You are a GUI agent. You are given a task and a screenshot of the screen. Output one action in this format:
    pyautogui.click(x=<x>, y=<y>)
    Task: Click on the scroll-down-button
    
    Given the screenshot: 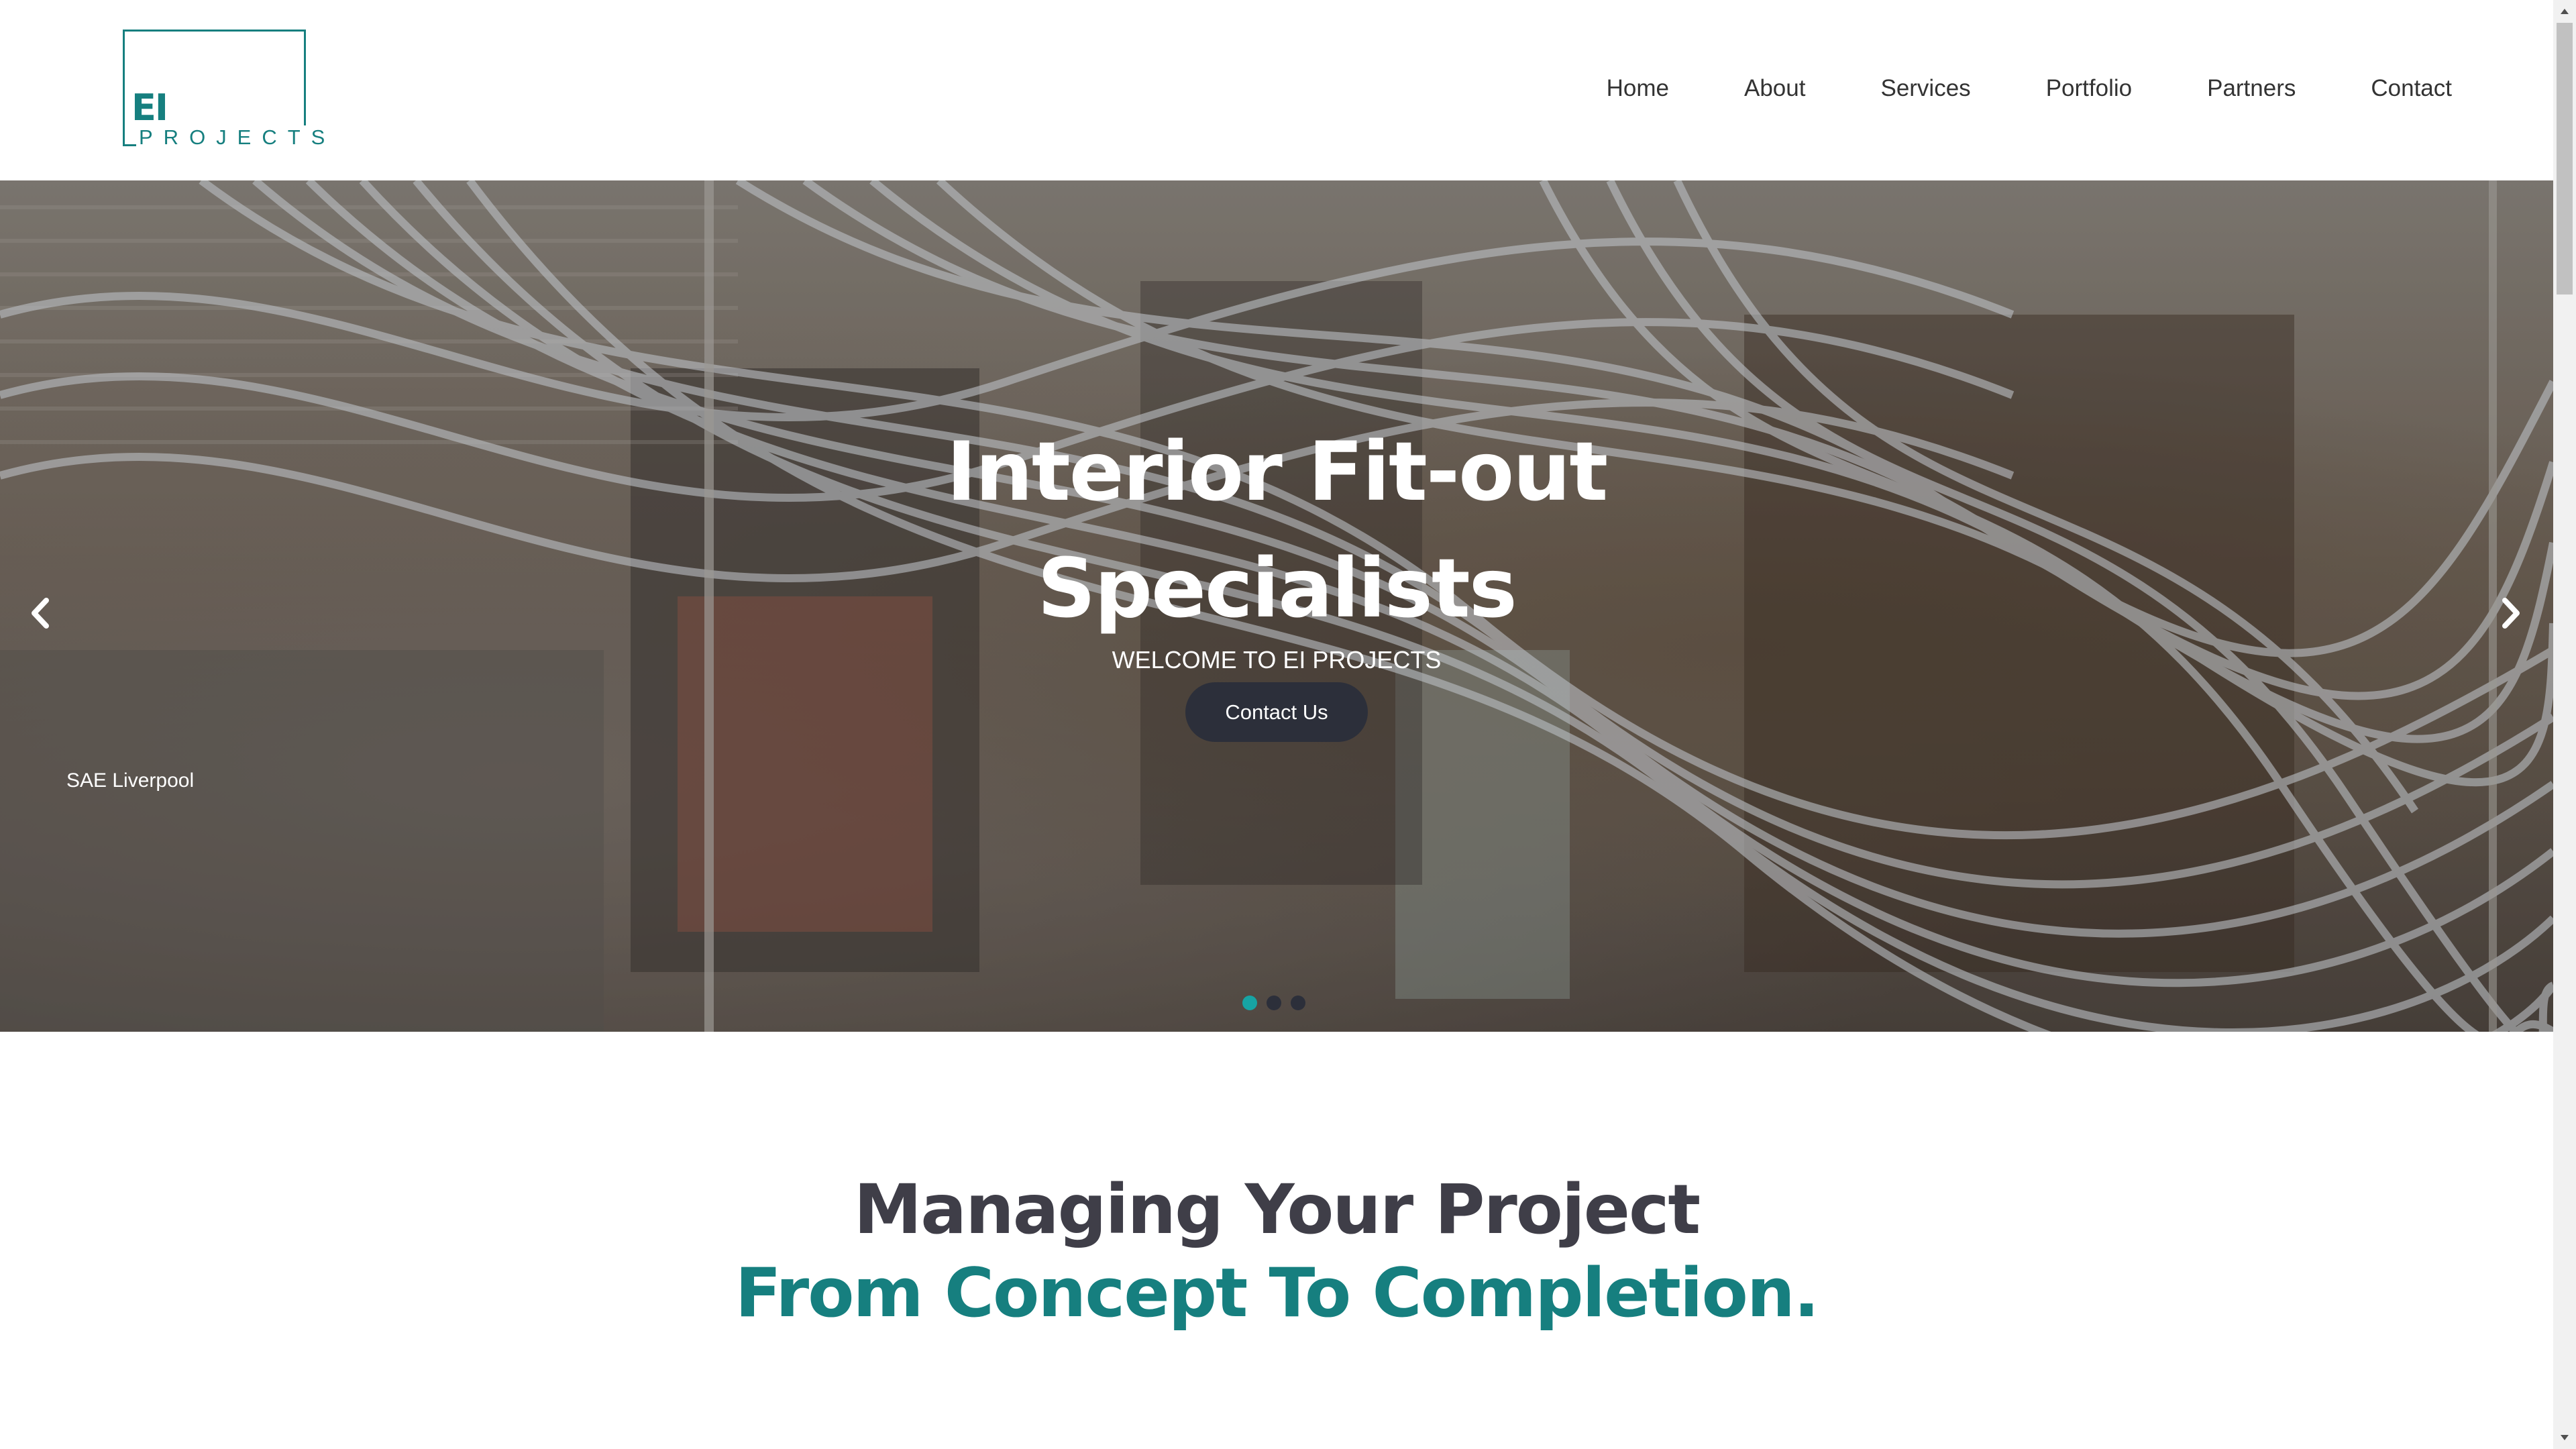 What is the action you would take?
    pyautogui.click(x=2564, y=1437)
    